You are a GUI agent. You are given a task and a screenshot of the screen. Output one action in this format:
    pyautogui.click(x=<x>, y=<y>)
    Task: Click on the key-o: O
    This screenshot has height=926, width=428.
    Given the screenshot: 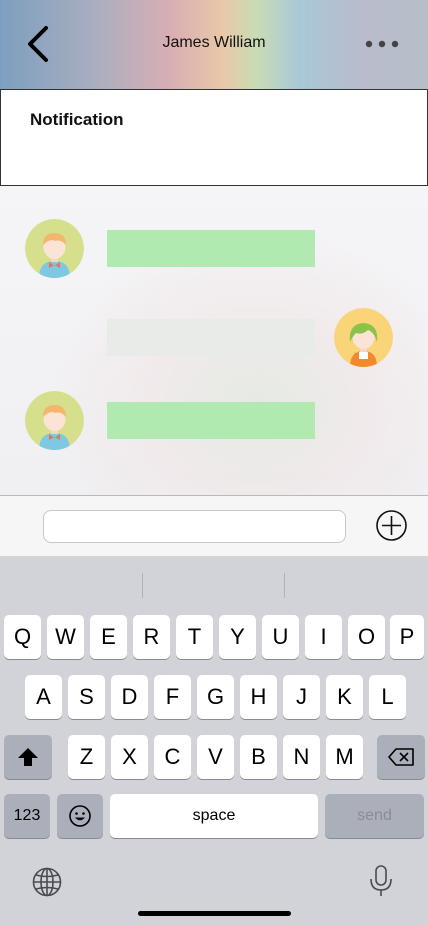 What is the action you would take?
    pyautogui.click(x=366, y=637)
    